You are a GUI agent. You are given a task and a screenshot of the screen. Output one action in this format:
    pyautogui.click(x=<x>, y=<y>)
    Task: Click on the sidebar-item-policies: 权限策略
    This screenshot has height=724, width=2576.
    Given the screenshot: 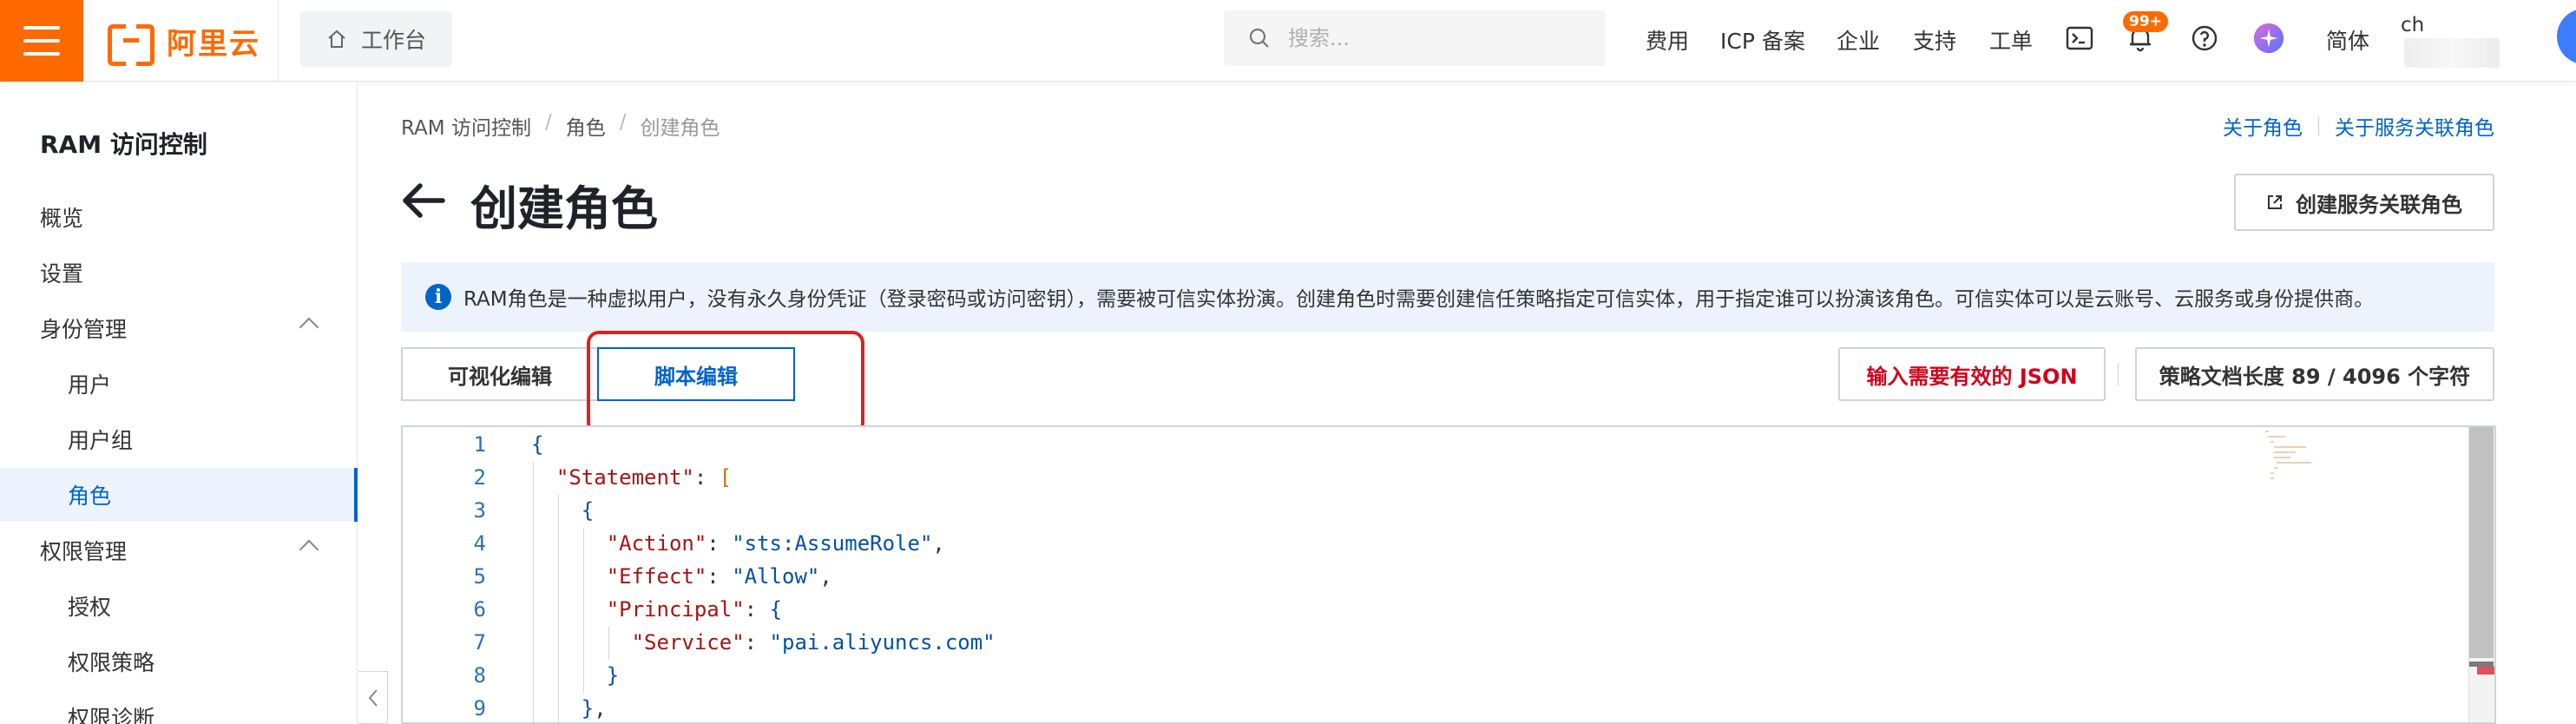 What is the action you would take?
    pyautogui.click(x=178, y=661)
    